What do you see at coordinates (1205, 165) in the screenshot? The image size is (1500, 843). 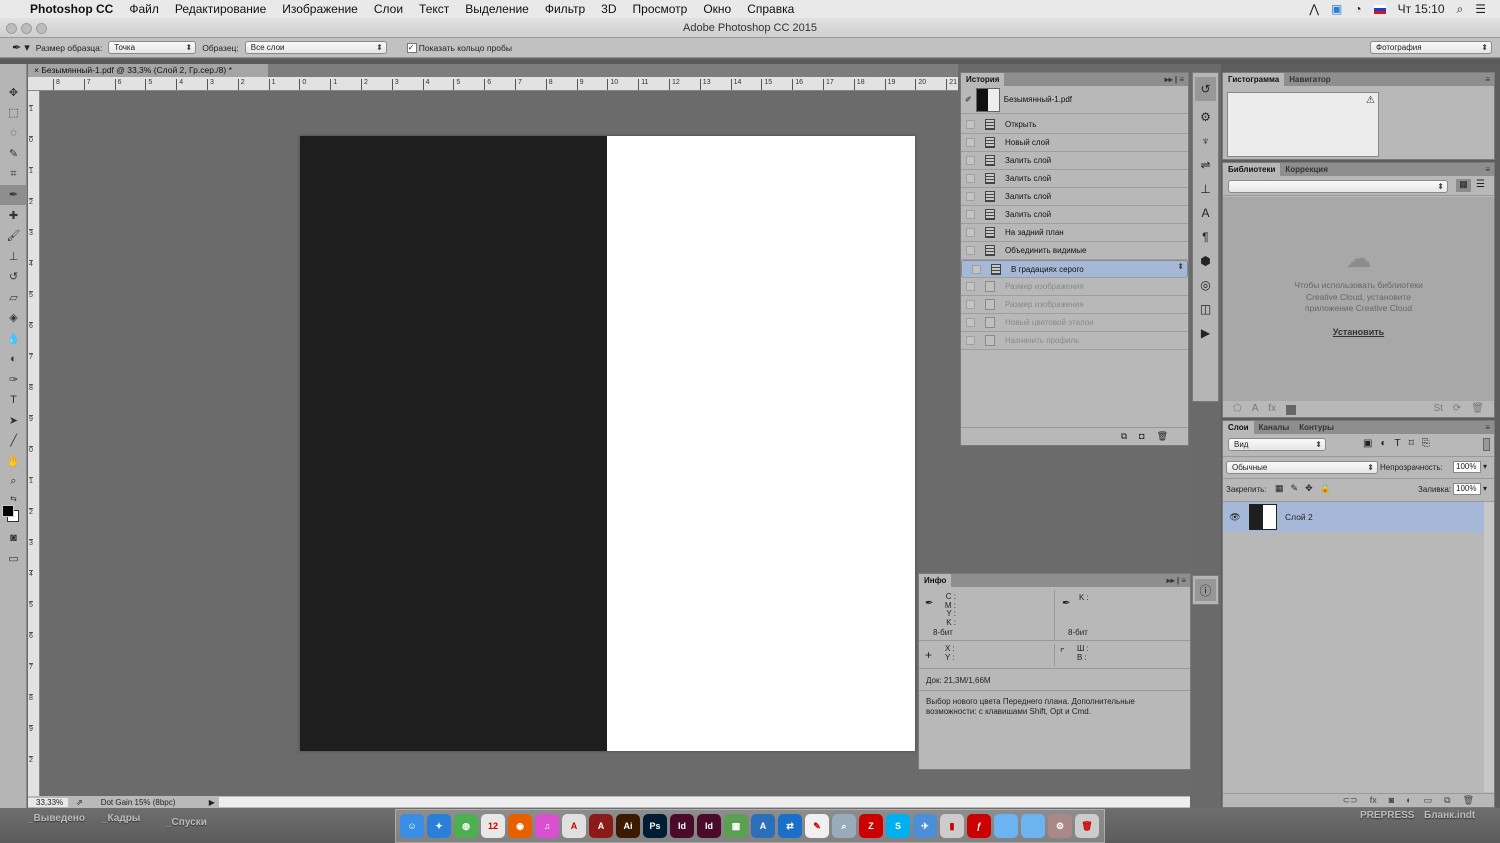 I see `adjustments-icon: ⇌` at bounding box center [1205, 165].